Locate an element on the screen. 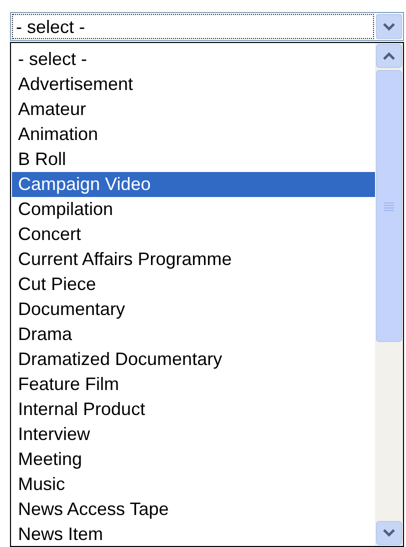 Image resolution: width=406 pixels, height=547 pixels. scroll-up-button is located at coordinates (389, 56).